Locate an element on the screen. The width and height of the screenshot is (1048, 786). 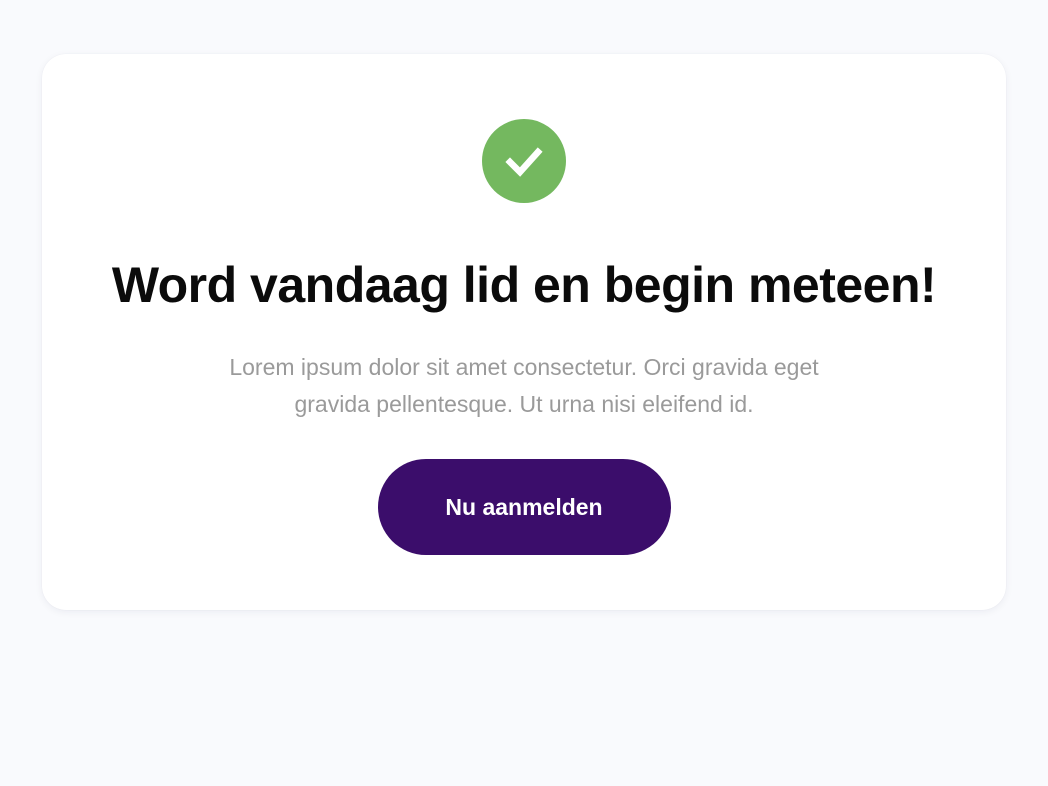
signup-button: Nu aanmelden is located at coordinates (524, 507).